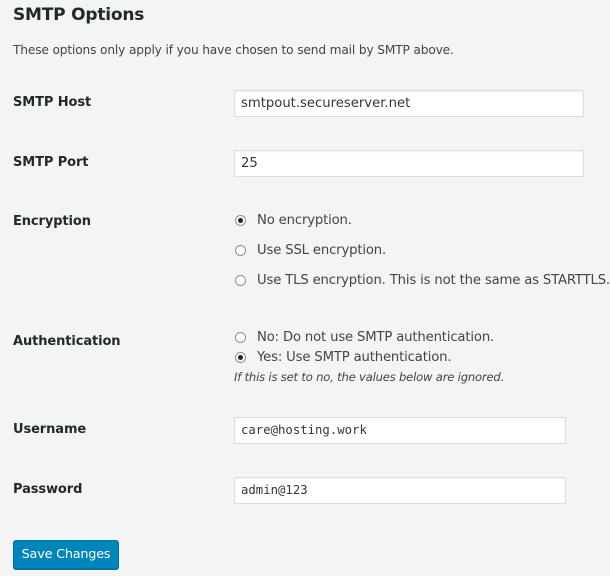 The height and width of the screenshot is (576, 610). I want to click on username-label: Username, so click(50, 429).